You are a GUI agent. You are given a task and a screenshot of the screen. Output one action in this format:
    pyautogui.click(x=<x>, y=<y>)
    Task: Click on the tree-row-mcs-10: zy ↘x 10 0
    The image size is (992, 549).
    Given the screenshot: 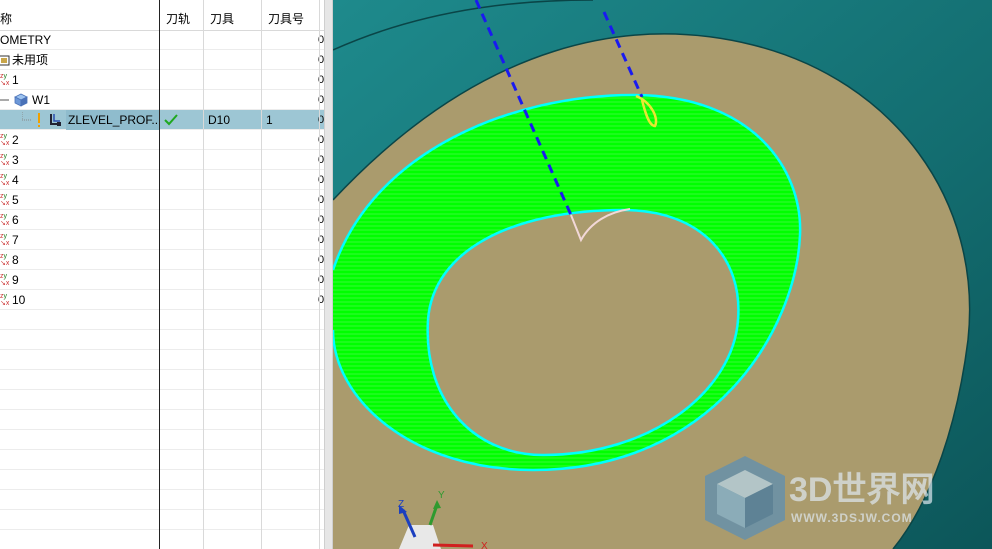 What is the action you would take?
    pyautogui.click(x=162, y=300)
    